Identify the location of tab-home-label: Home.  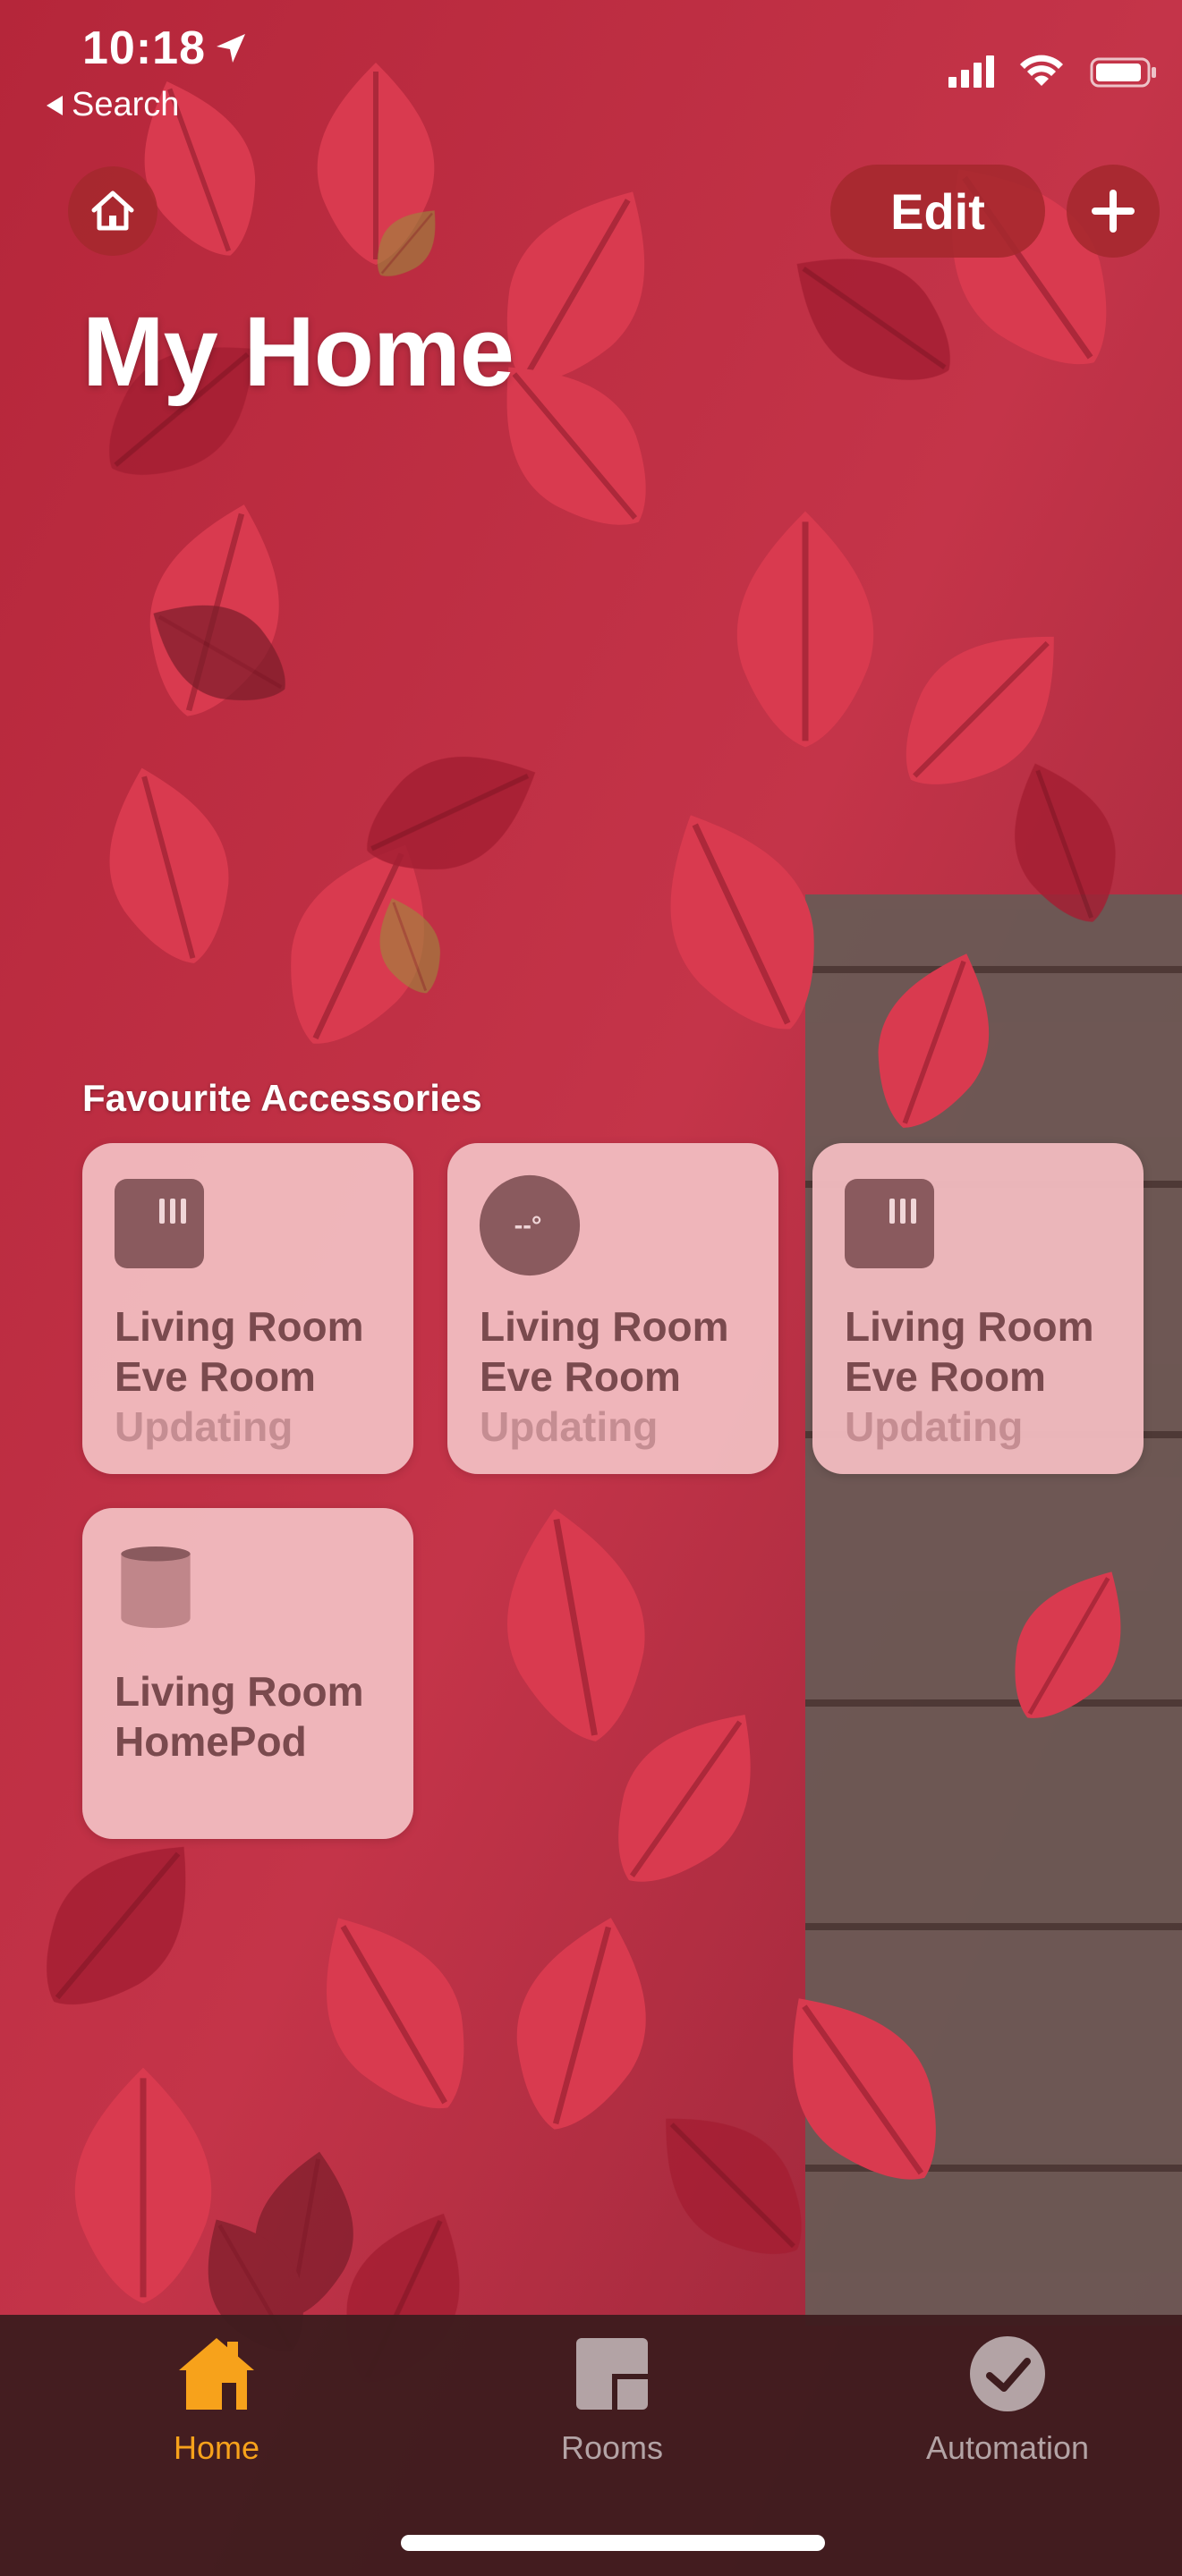
(216, 2447).